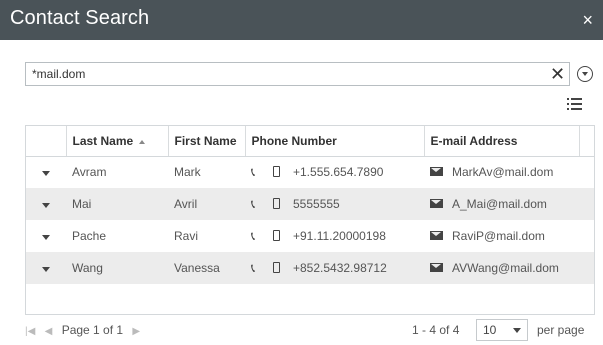 This screenshot has width=603, height=345. I want to click on previous-page-icon: ◀, so click(49, 331).